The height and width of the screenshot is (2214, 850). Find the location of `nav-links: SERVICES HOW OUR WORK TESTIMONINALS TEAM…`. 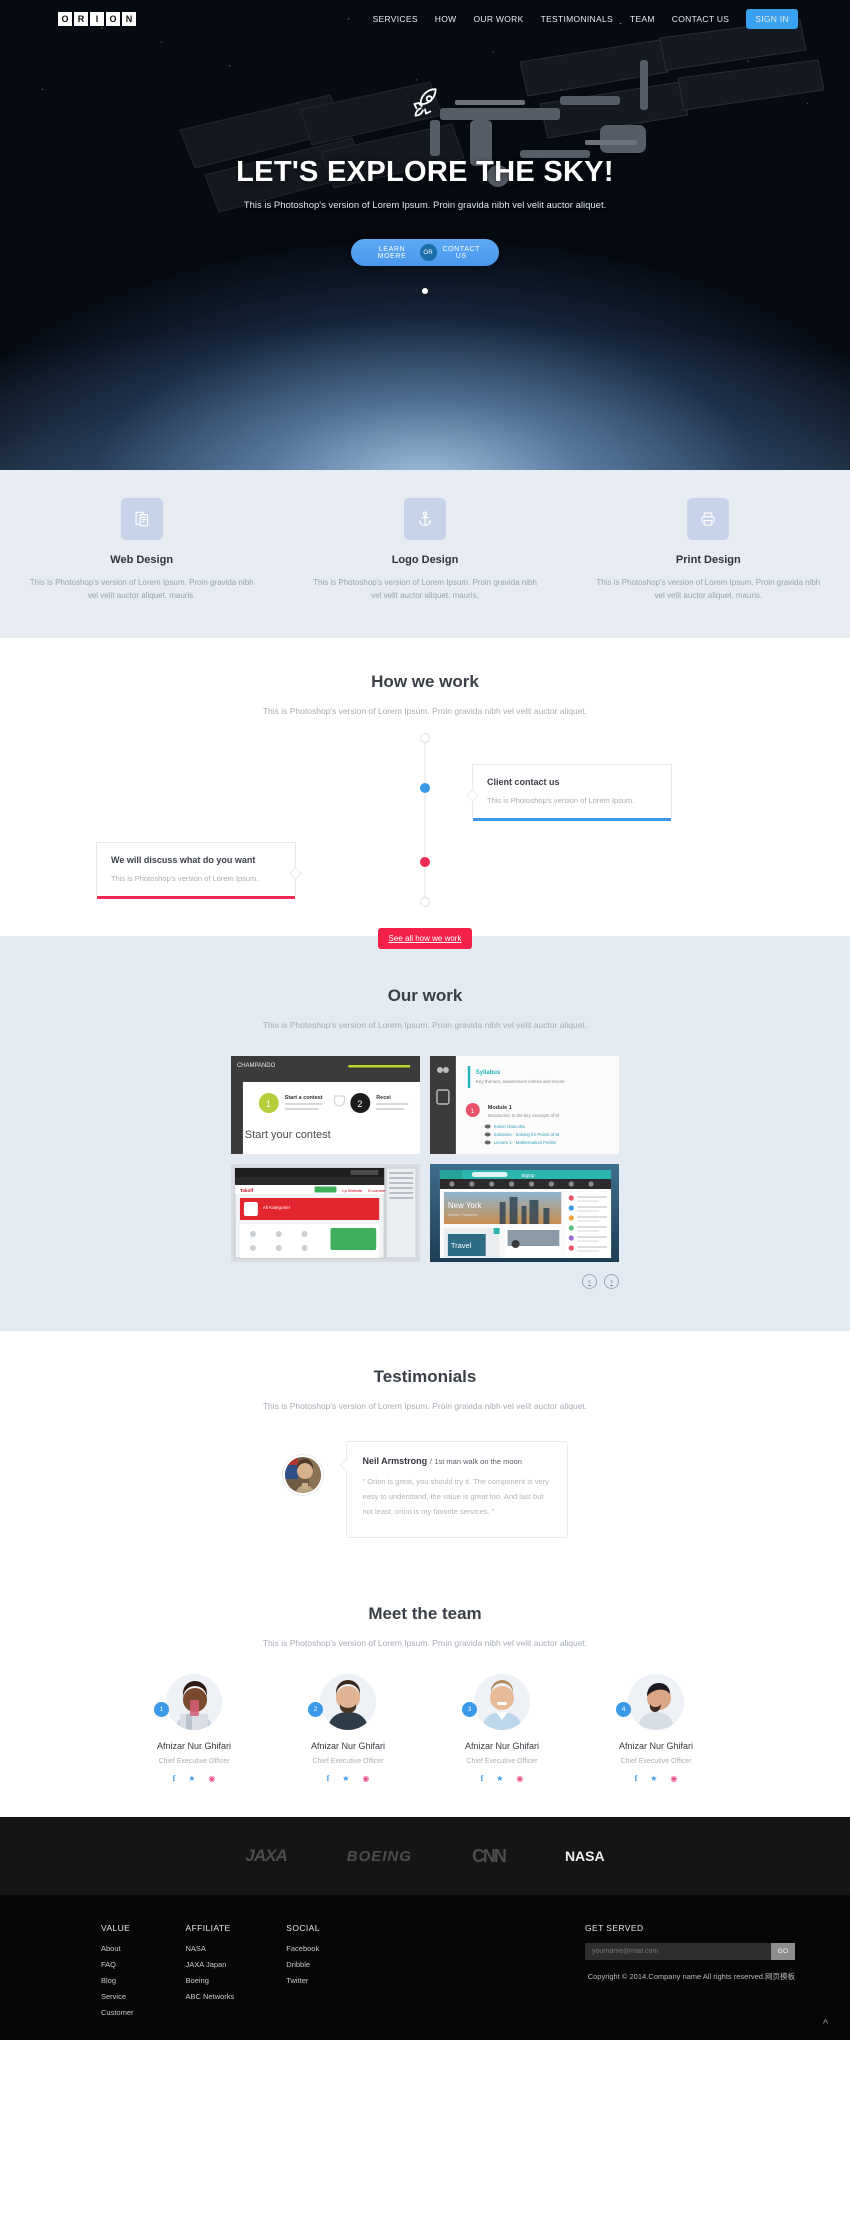

nav-links: SERVICES HOW OUR WORK TESTIMONINALS TEAM… is located at coordinates (585, 19).